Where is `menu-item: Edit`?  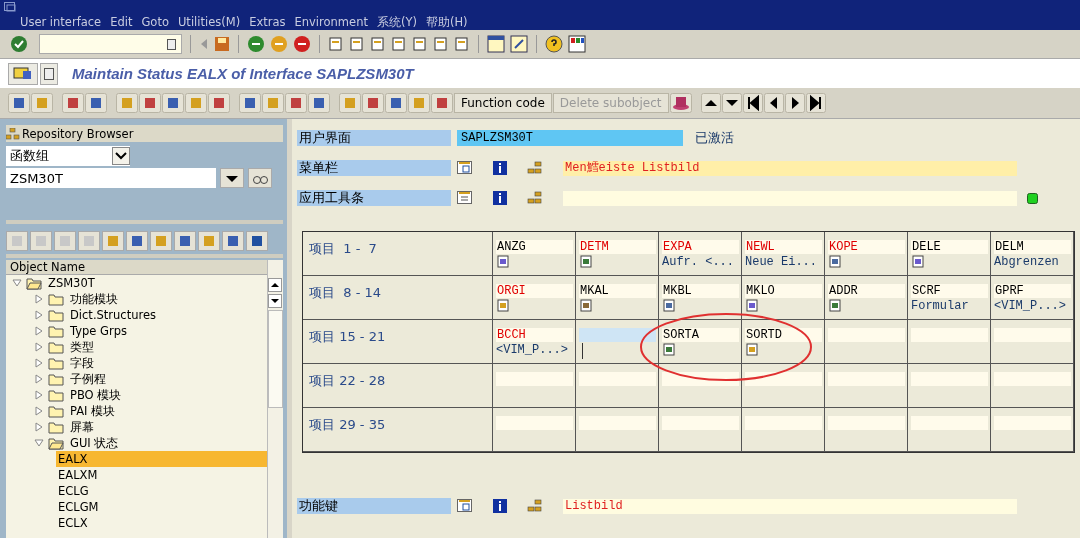 menu-item: Edit is located at coordinates (121, 22).